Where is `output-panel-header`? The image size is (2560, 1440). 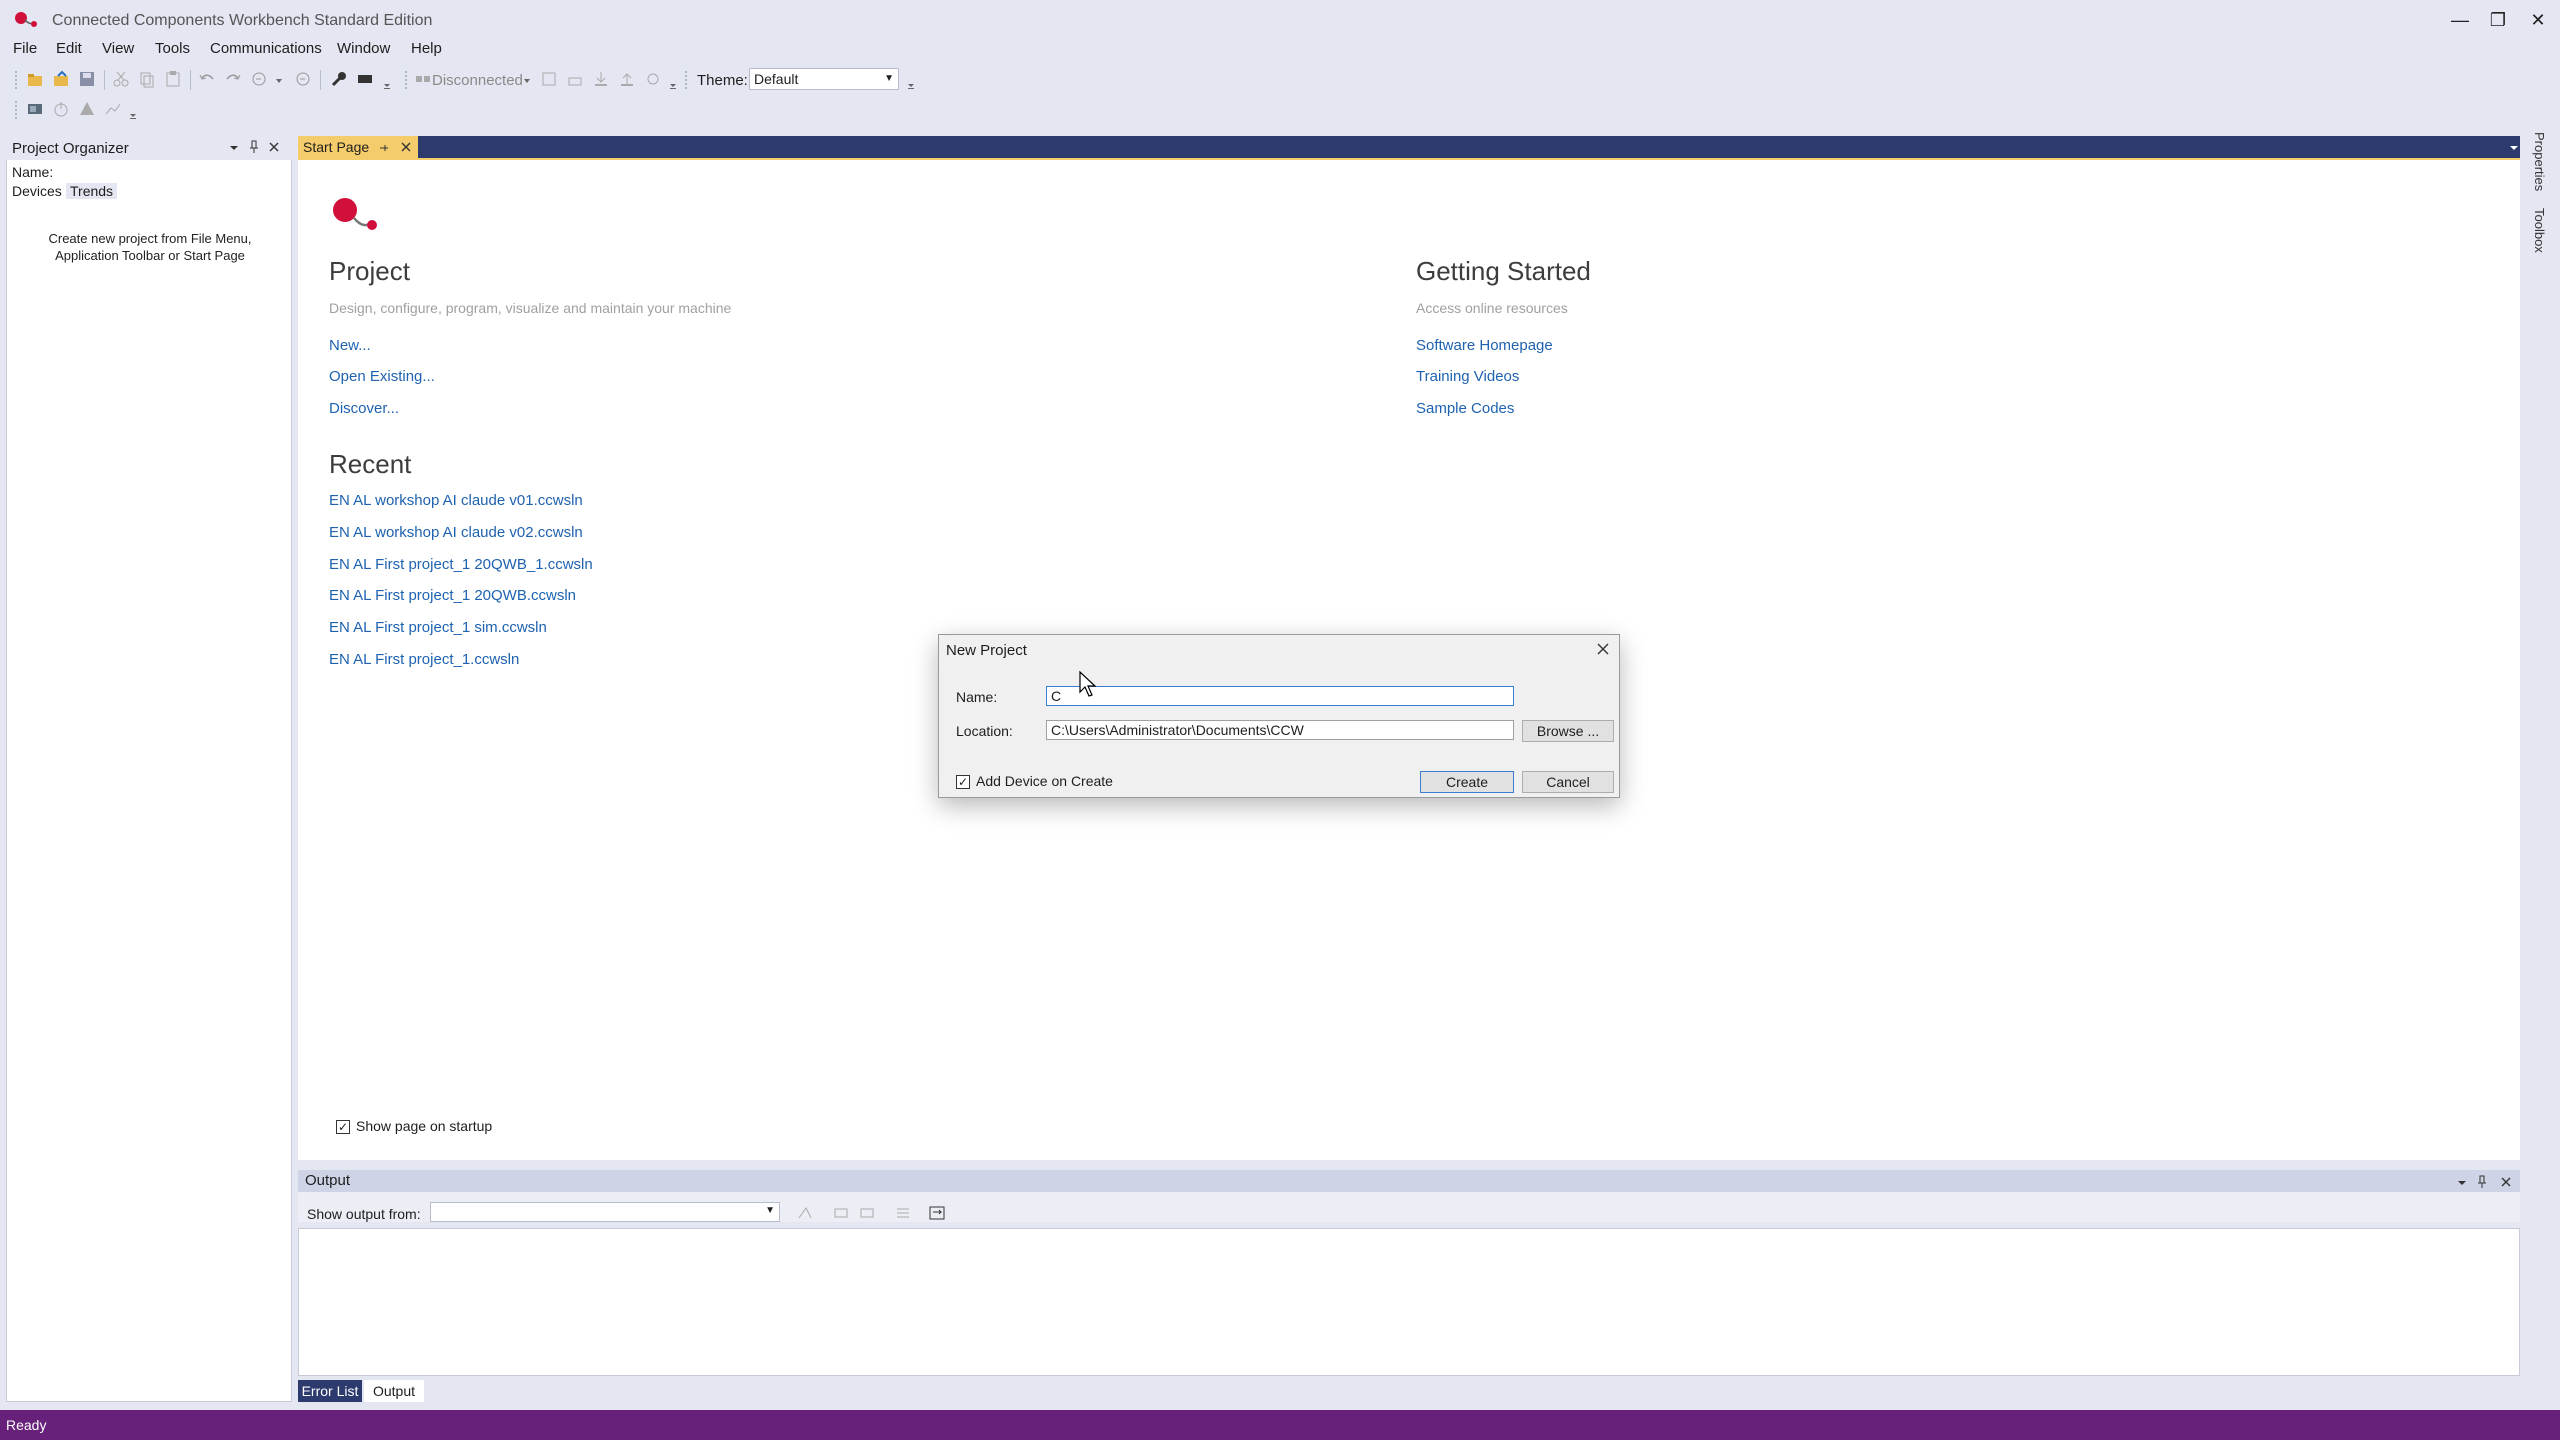
output-panel-header is located at coordinates (1409, 1181).